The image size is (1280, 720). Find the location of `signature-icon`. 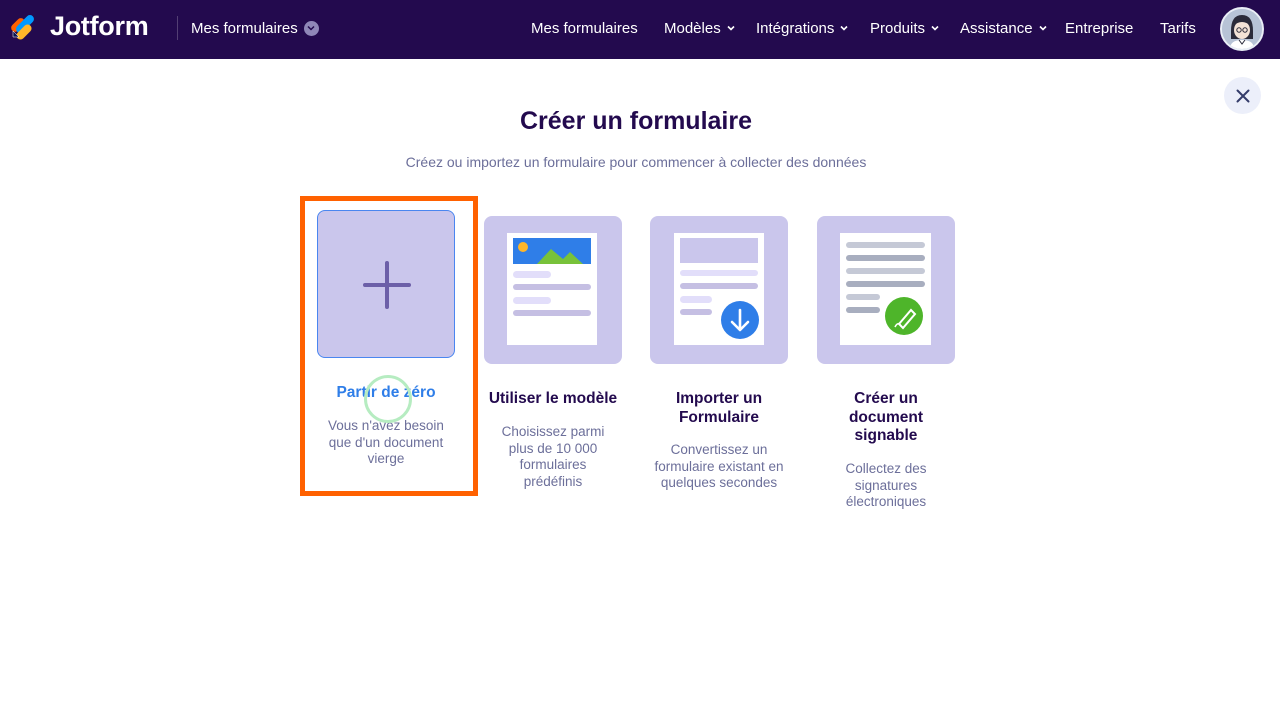

signature-icon is located at coordinates (885, 289).